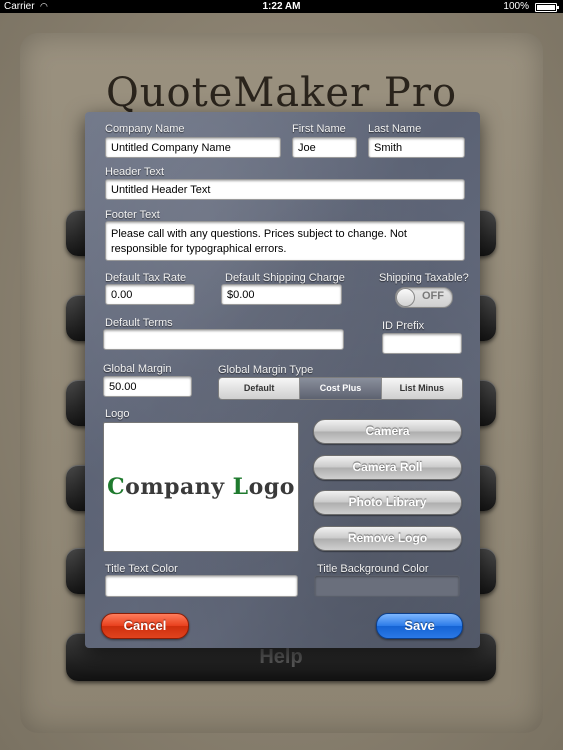 Image resolution: width=563 pixels, height=750 pixels. Describe the element at coordinates (424, 278) in the screenshot. I see `shipping-taxable-label: Shipping Taxable?` at that location.